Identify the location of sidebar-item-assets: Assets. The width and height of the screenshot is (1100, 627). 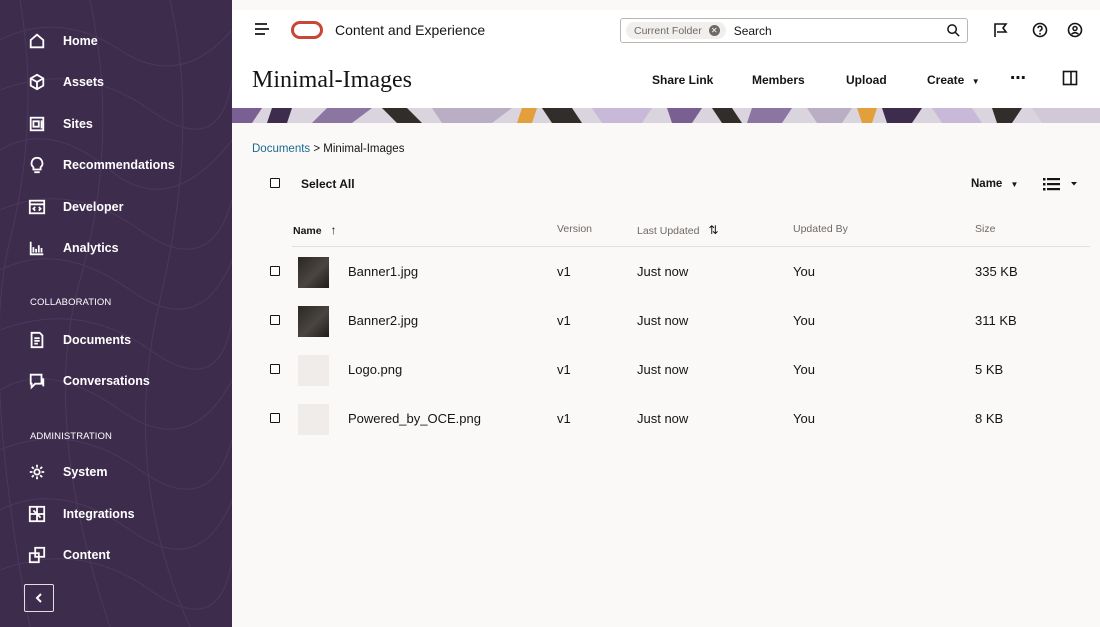
(65, 82).